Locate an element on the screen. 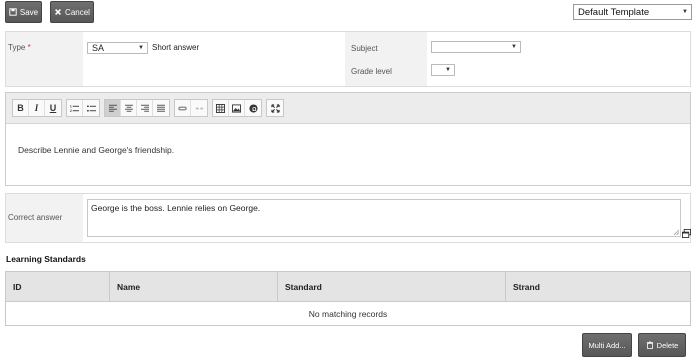 The height and width of the screenshot is (364, 695). table-header-row: ID Name Standard Strand is located at coordinates (348, 286).